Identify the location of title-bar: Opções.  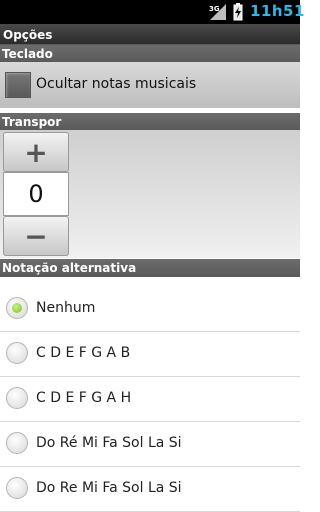
(150, 34).